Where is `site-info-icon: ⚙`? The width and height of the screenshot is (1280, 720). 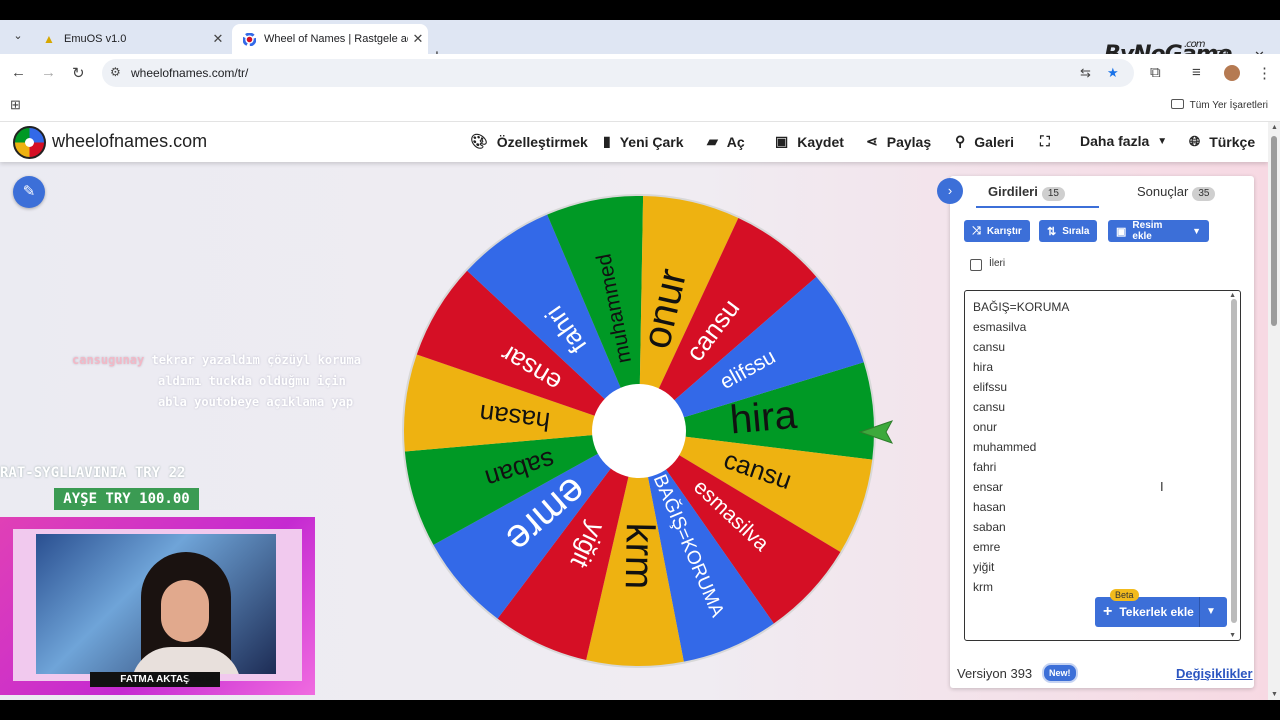
site-info-icon: ⚙ is located at coordinates (115, 72).